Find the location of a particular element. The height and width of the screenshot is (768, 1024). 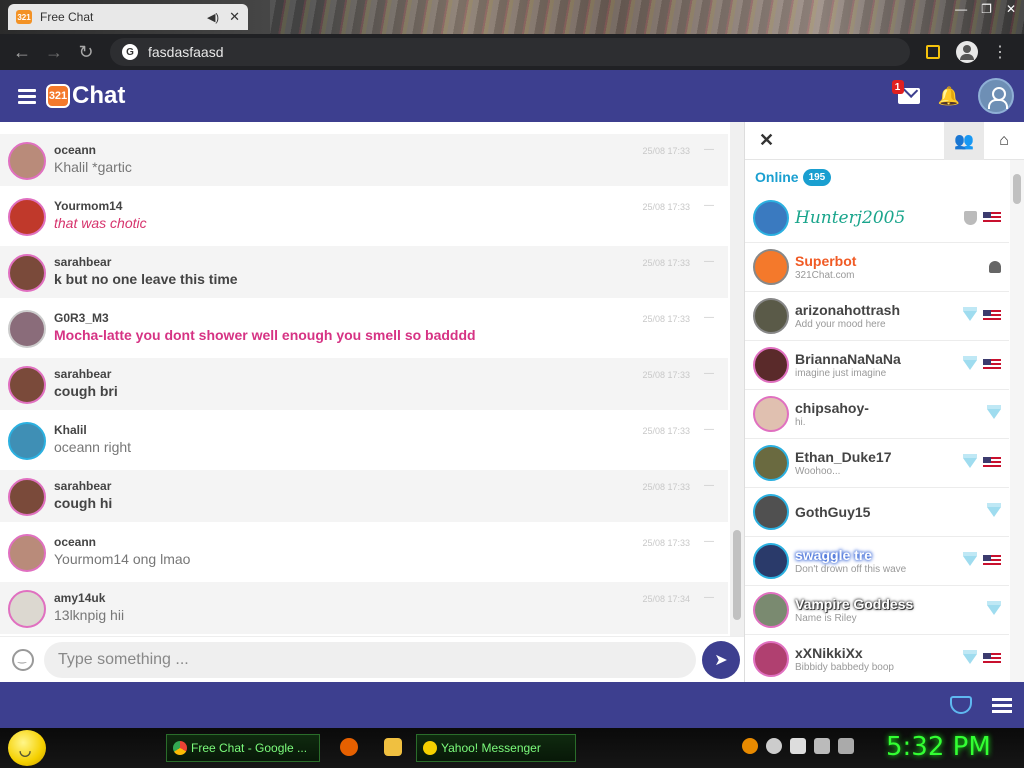

forward-arrow-icon: → is located at coordinates (54, 52).